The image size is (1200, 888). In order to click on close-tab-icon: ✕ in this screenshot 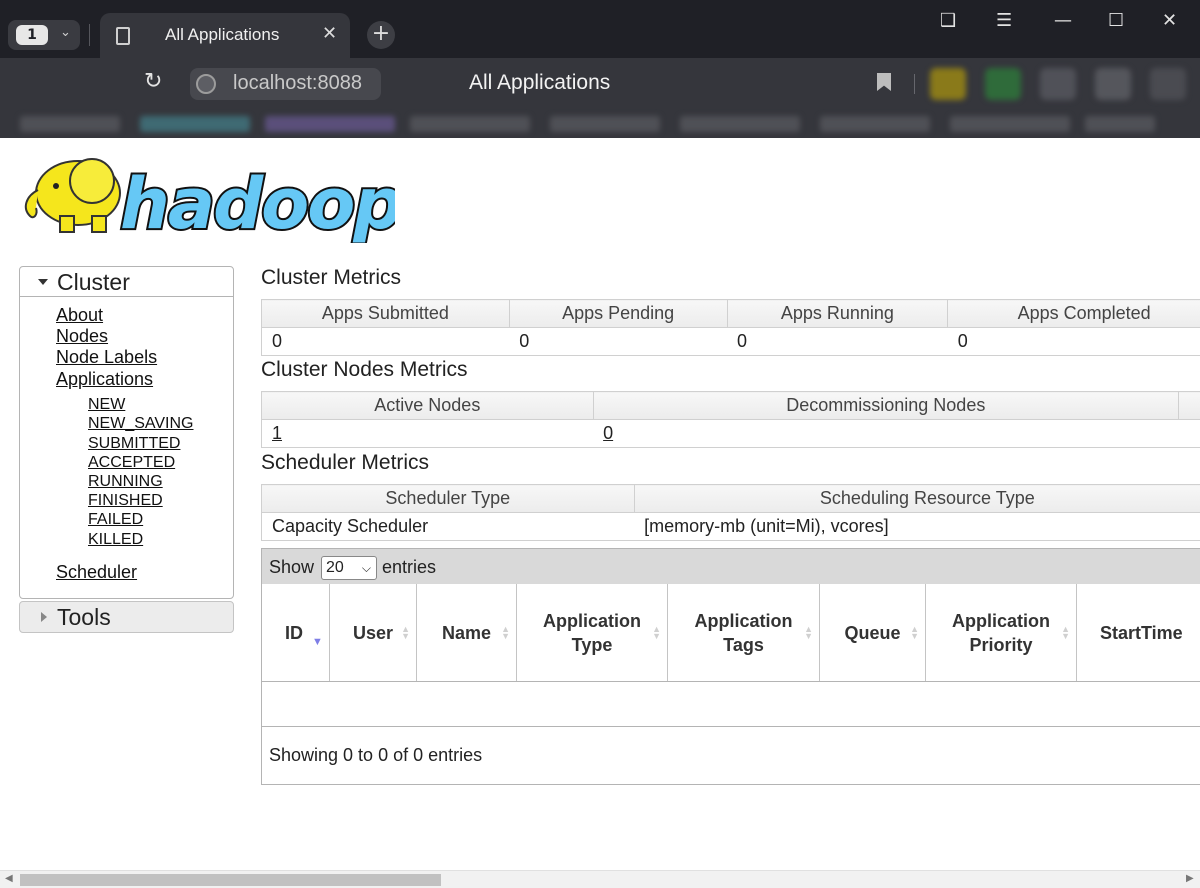, I will do `click(329, 33)`.